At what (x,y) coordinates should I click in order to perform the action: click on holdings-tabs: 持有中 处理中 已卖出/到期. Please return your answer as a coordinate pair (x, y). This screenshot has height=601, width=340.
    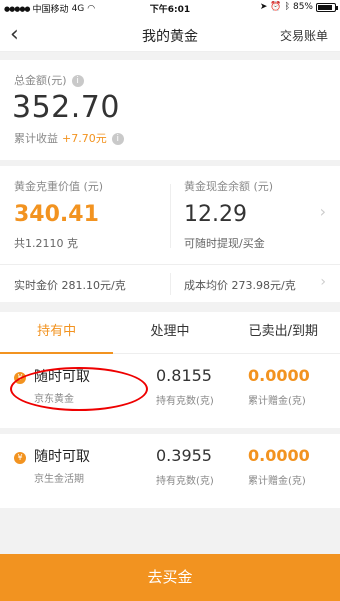
    Looking at the image, I should click on (170, 333).